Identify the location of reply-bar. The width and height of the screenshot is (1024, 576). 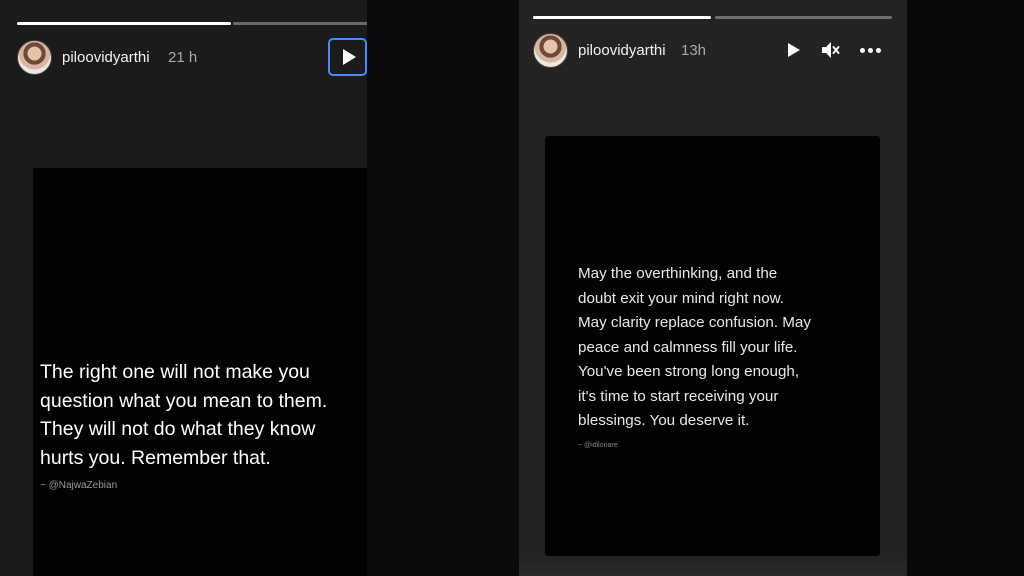
(713, 566).